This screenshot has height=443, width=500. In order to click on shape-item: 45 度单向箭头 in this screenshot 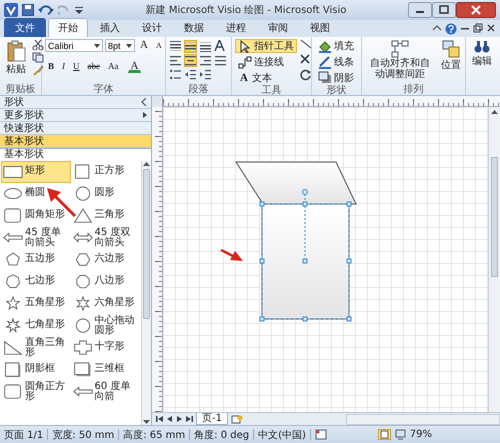, I will do `click(35, 238)`.